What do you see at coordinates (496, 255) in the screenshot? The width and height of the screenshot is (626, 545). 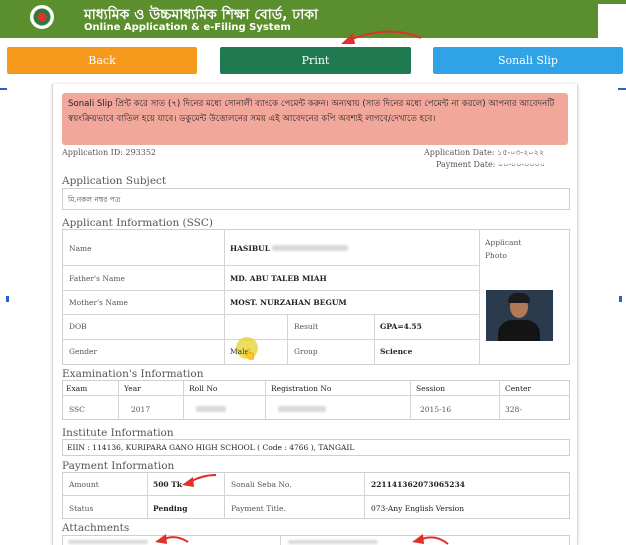 I see `photo-label-line2: Photo` at bounding box center [496, 255].